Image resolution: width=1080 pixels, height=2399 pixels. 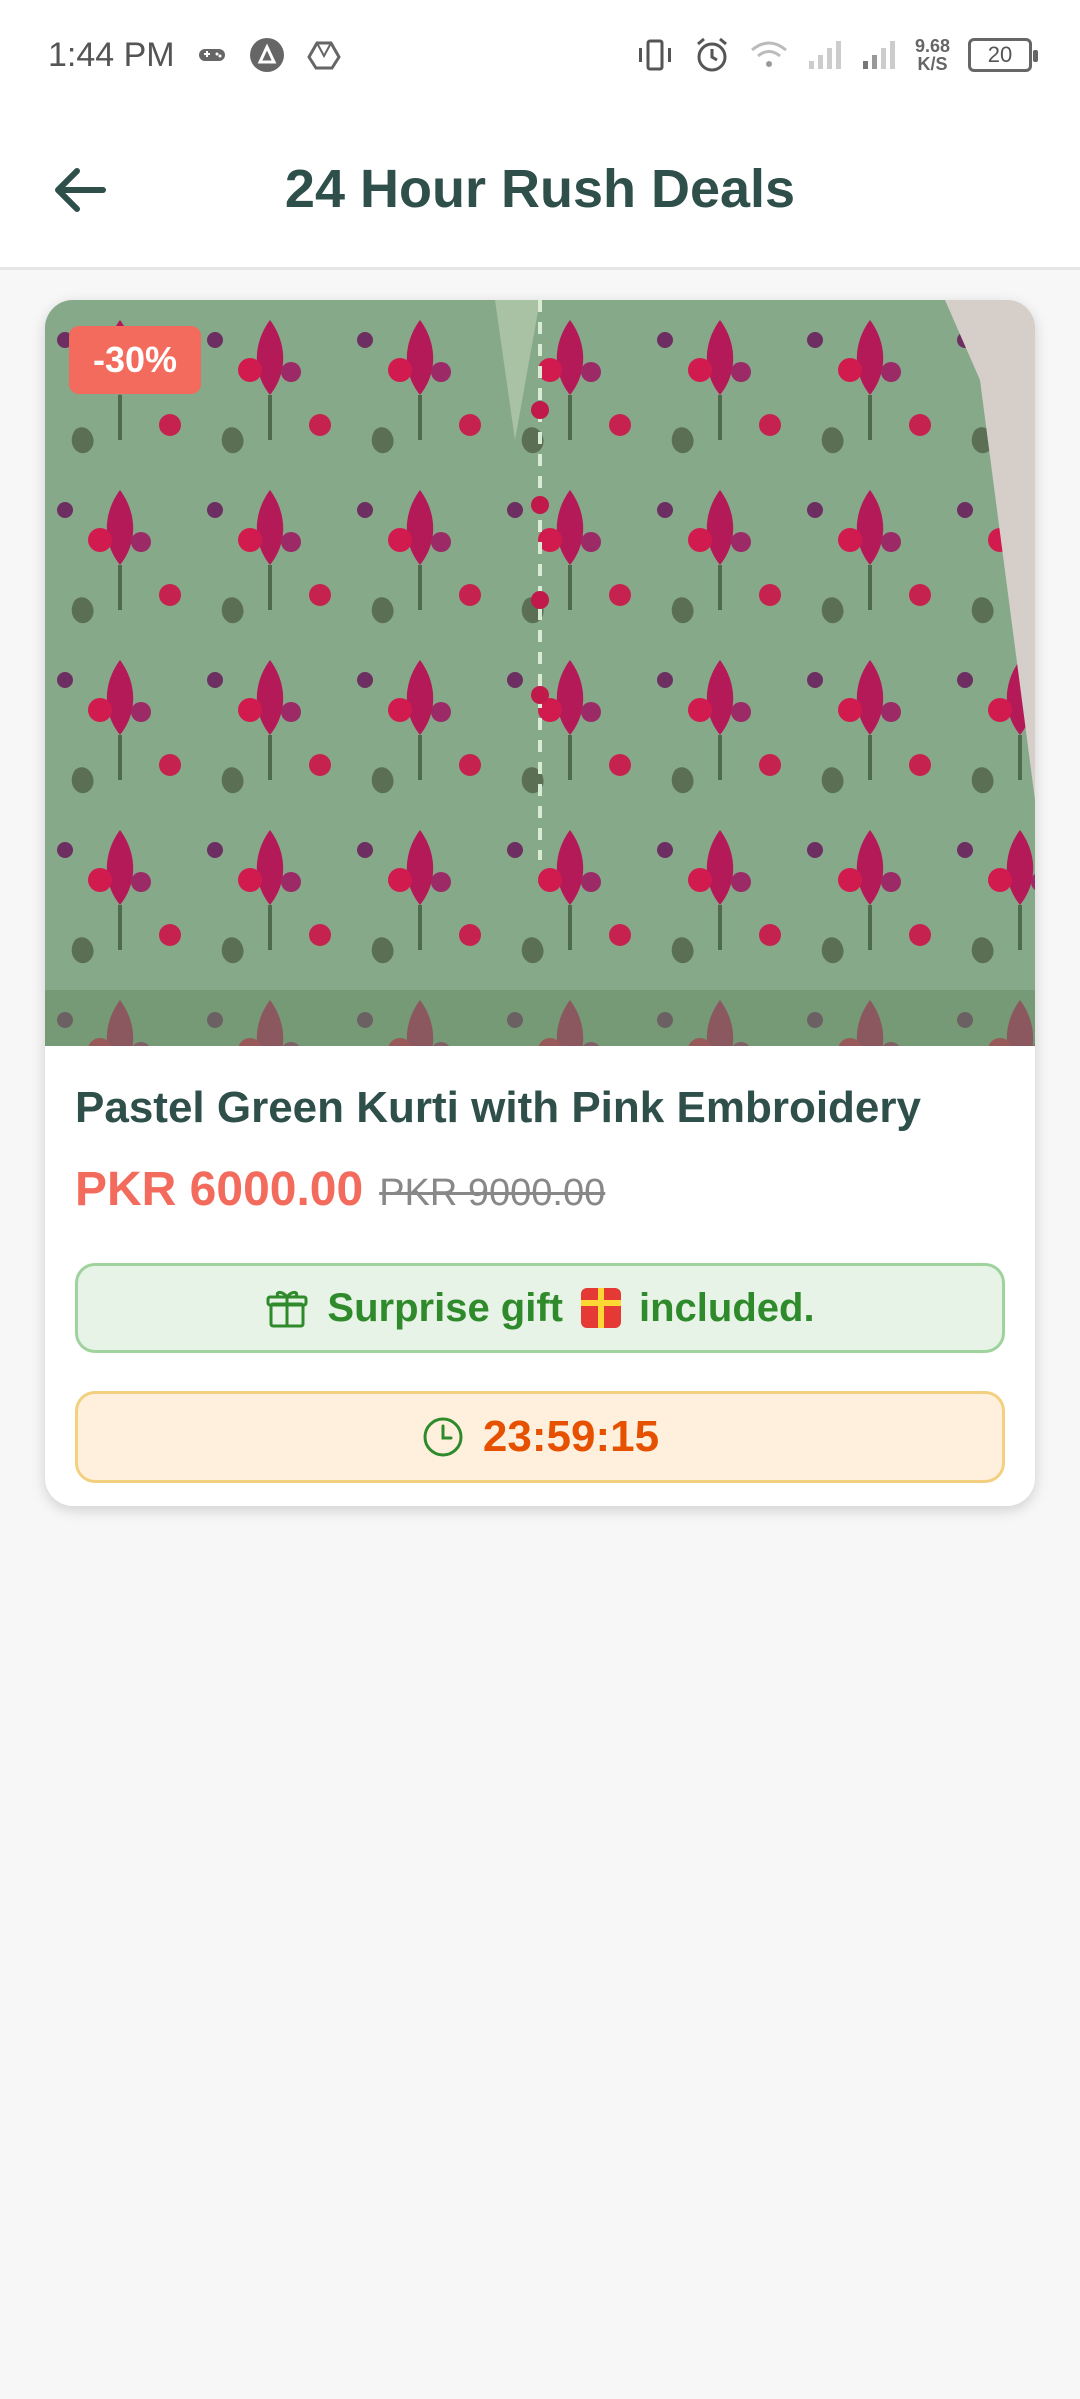 What do you see at coordinates (212, 55) in the screenshot?
I see `gamepad-icon` at bounding box center [212, 55].